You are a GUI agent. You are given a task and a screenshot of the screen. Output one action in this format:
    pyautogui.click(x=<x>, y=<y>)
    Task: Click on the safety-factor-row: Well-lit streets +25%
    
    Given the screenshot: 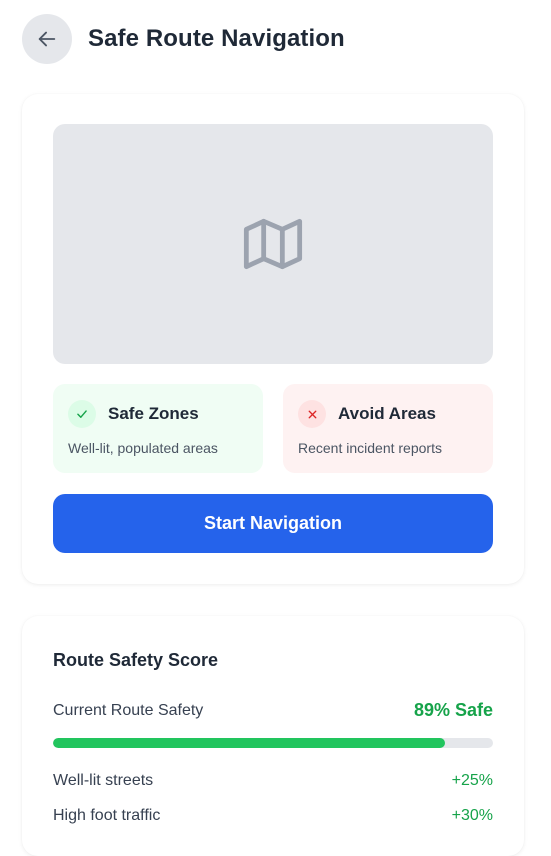 What is the action you would take?
    pyautogui.click(x=273, y=781)
    